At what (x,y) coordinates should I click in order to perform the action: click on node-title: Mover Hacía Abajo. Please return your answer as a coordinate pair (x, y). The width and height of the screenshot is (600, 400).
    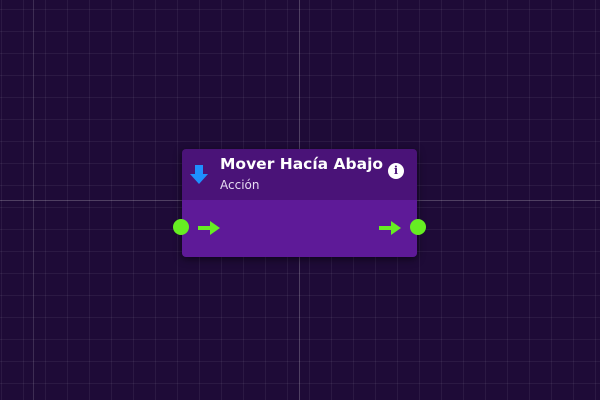
    Looking at the image, I should click on (302, 164).